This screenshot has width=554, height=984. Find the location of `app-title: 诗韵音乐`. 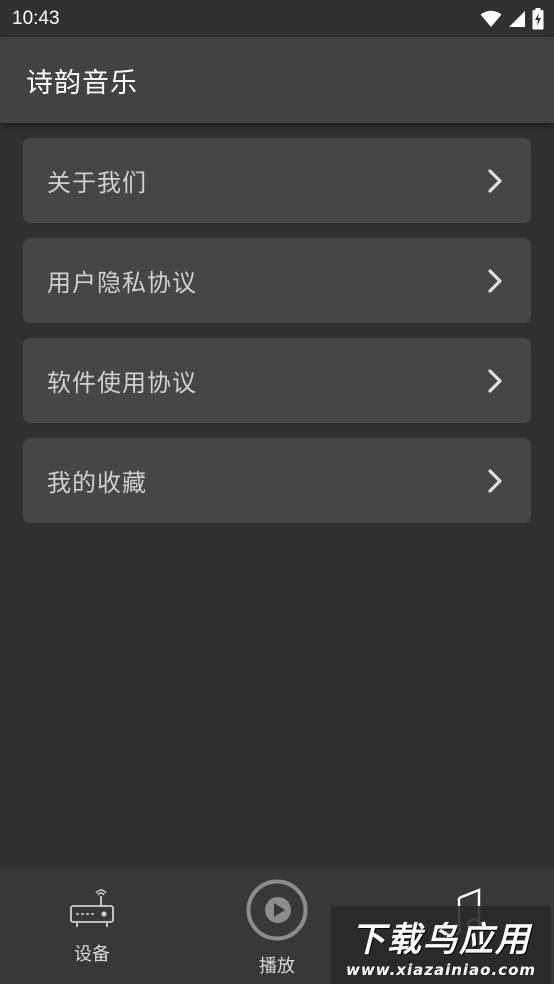

app-title: 诗韵音乐 is located at coordinates (82, 83).